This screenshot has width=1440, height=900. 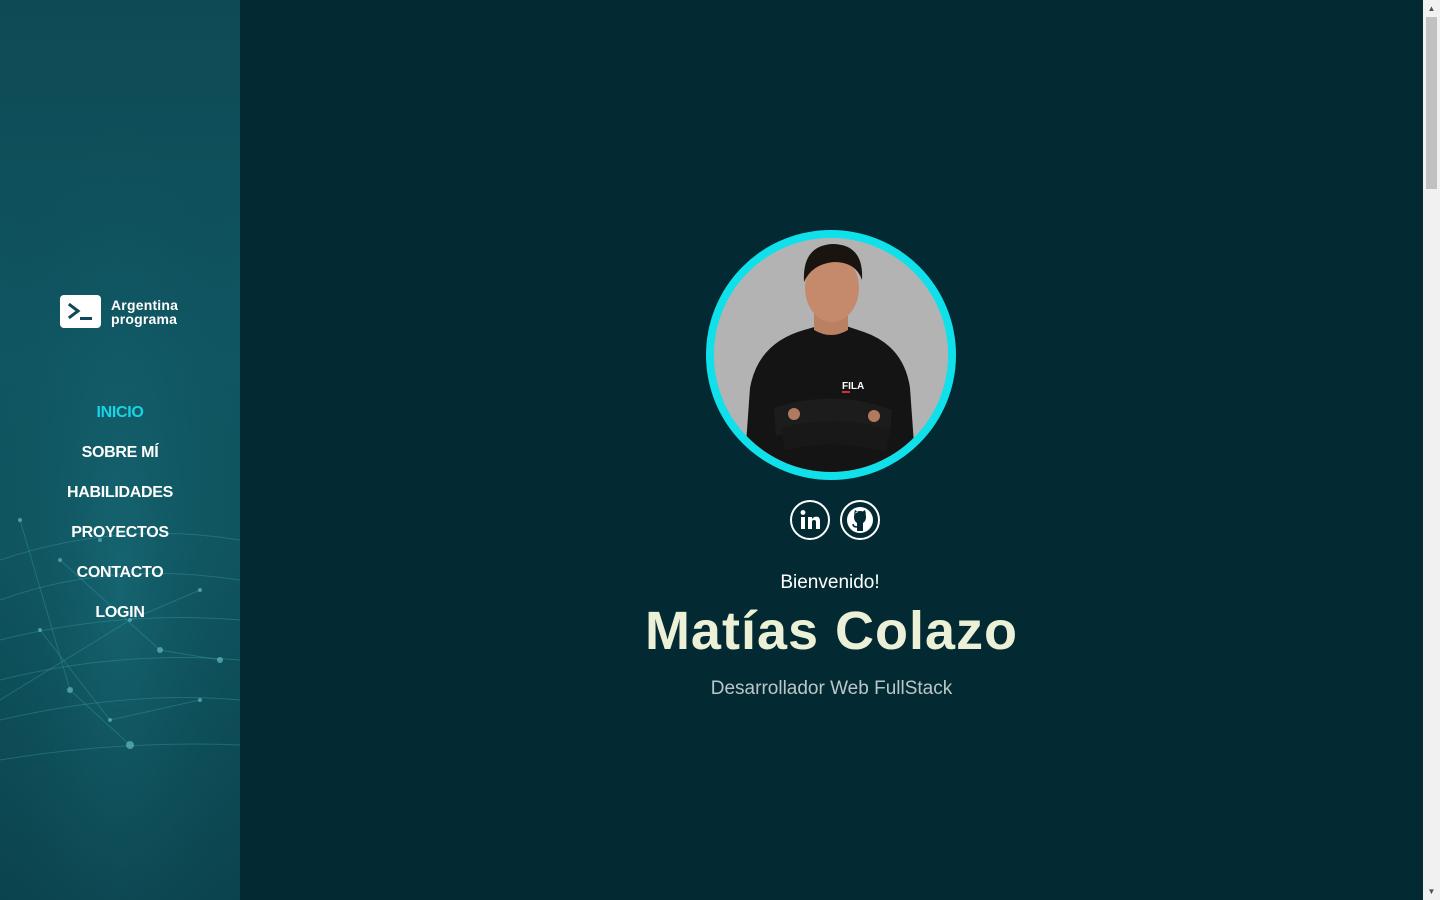 What do you see at coordinates (120, 493) in the screenshot?
I see `nav-item-habilidades: HABILIDADES` at bounding box center [120, 493].